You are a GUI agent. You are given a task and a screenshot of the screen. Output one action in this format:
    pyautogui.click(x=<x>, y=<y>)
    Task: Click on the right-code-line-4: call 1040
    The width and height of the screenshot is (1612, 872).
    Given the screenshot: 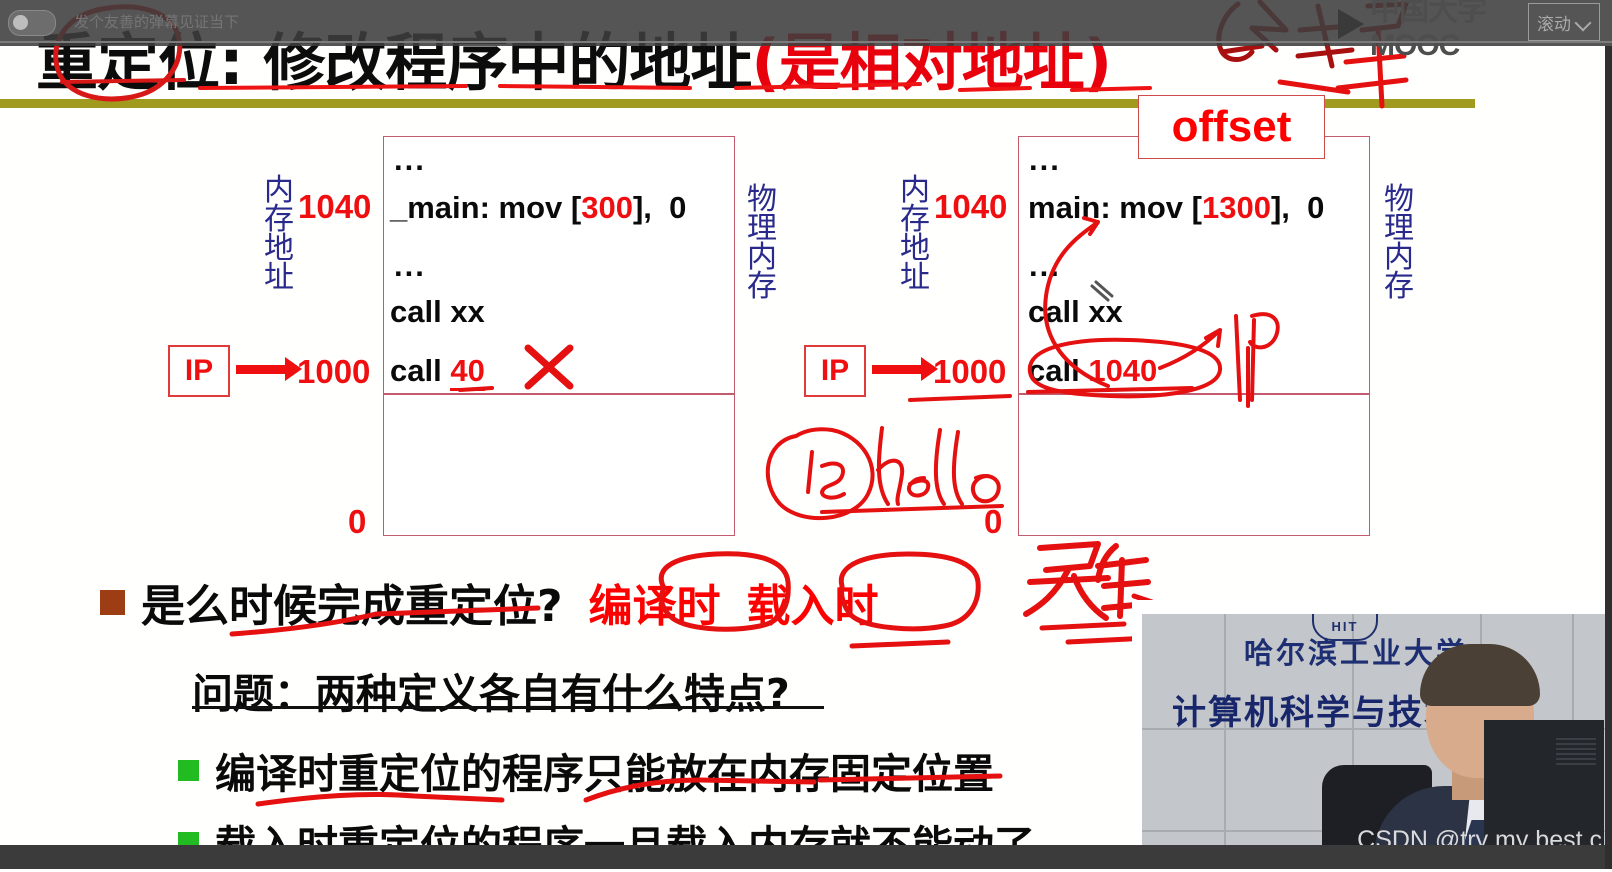 What is the action you would take?
    pyautogui.click(x=1093, y=370)
    